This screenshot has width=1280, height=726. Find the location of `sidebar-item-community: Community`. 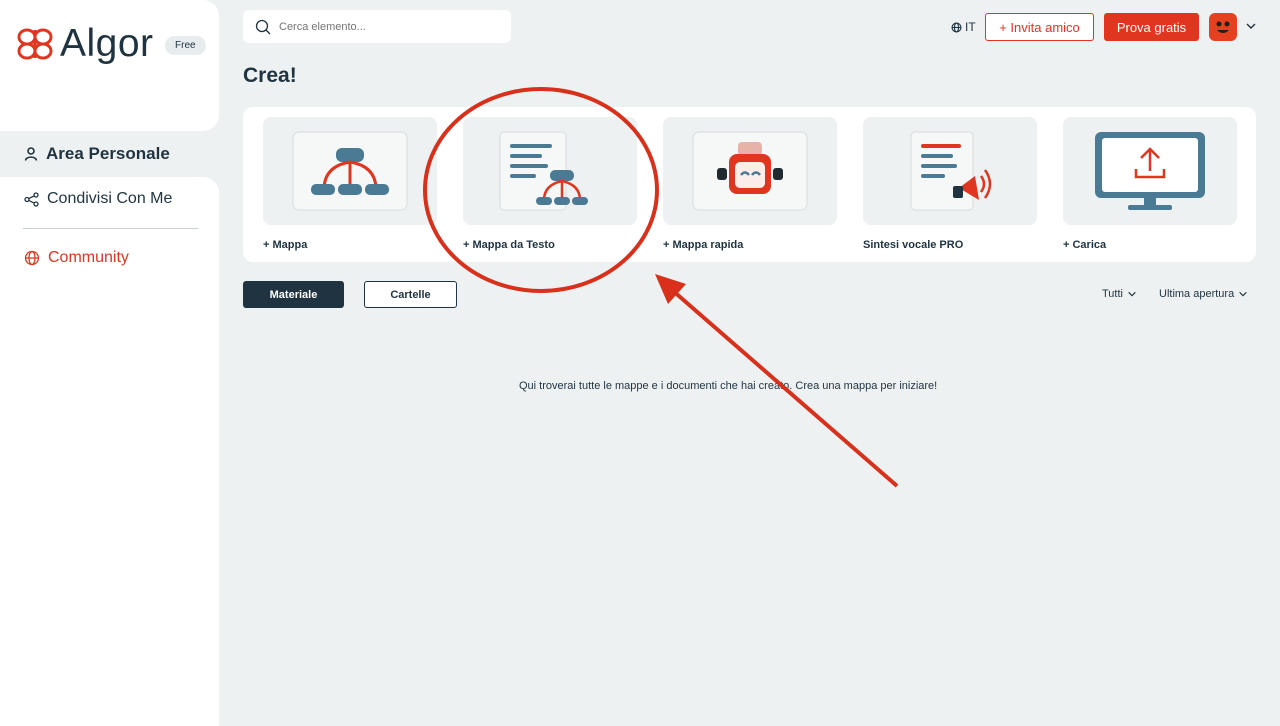

sidebar-item-community: Community is located at coordinates (114, 258).